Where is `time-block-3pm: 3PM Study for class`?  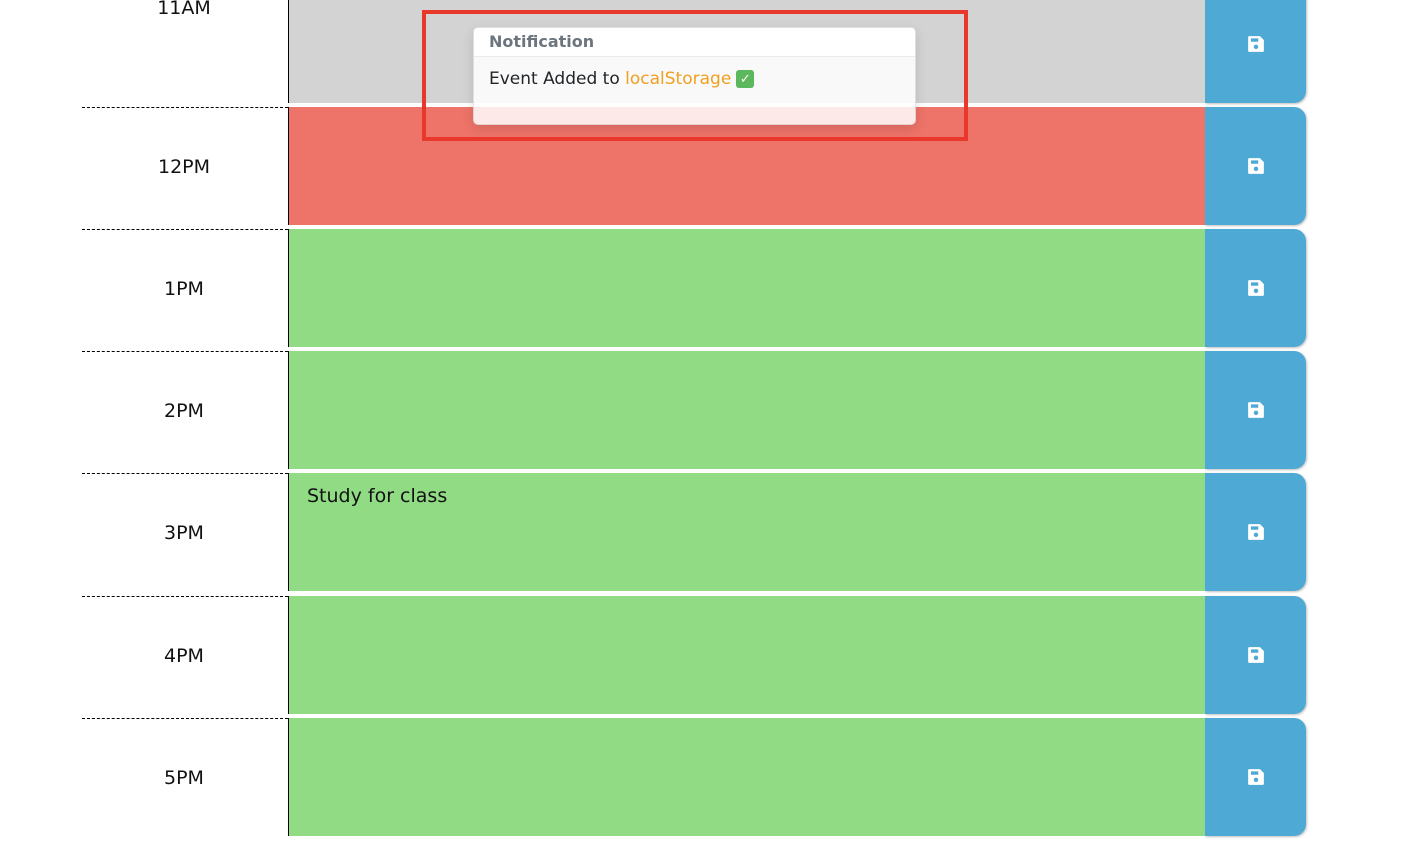
time-block-3pm: 3PM Study for class is located at coordinates (694, 532).